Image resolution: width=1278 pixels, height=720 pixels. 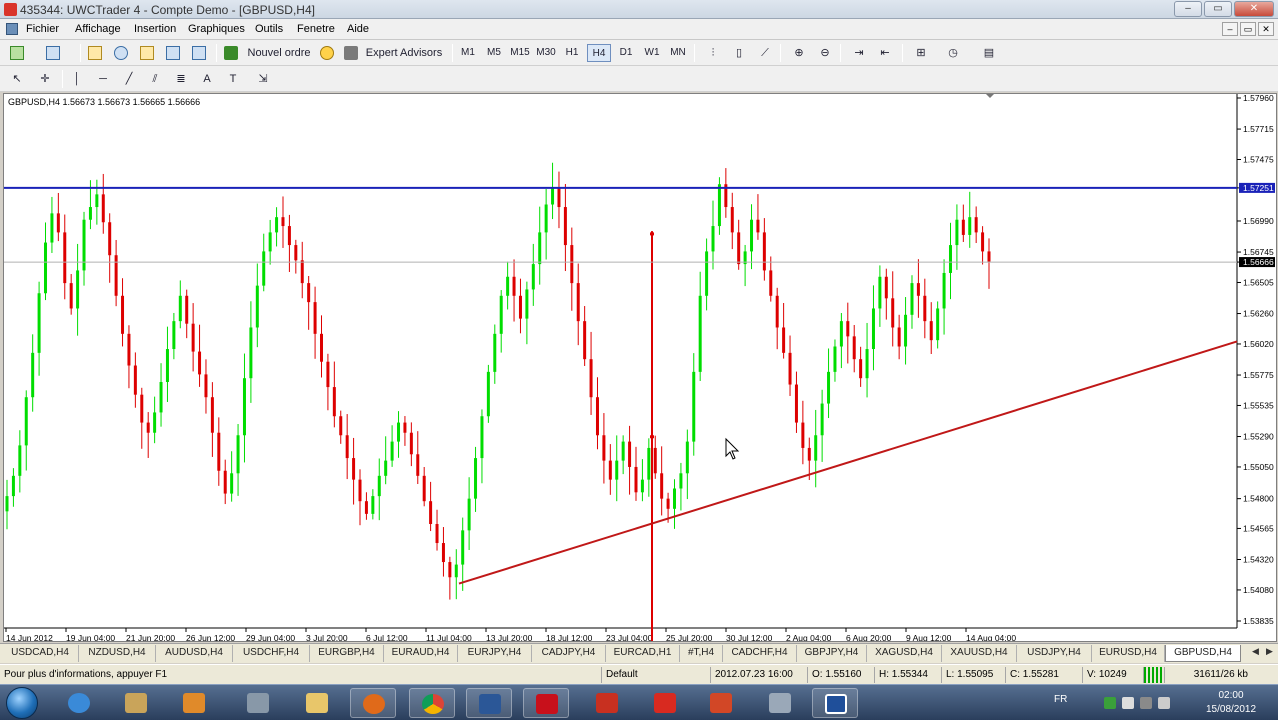 I want to click on minimize-button: –, so click(x=1188, y=9).